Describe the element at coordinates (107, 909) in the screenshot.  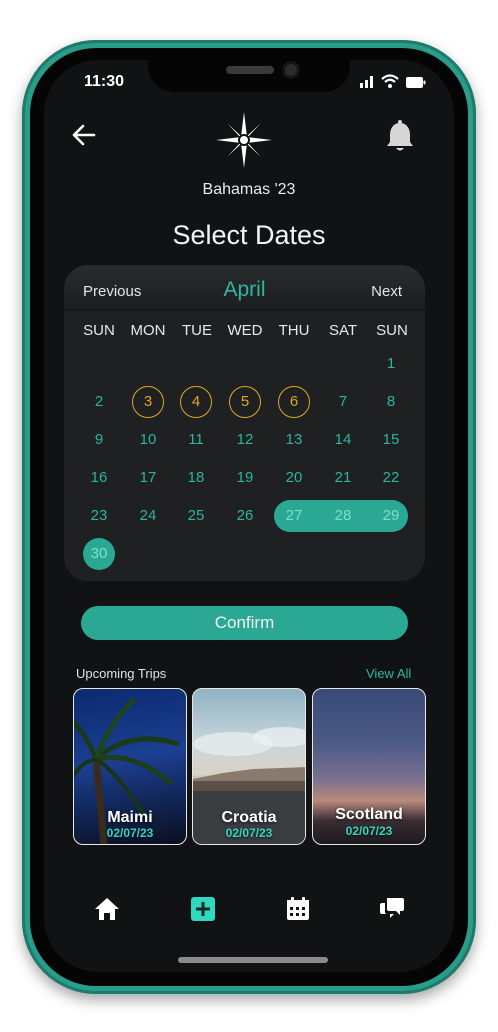
I see `home-icon` at that location.